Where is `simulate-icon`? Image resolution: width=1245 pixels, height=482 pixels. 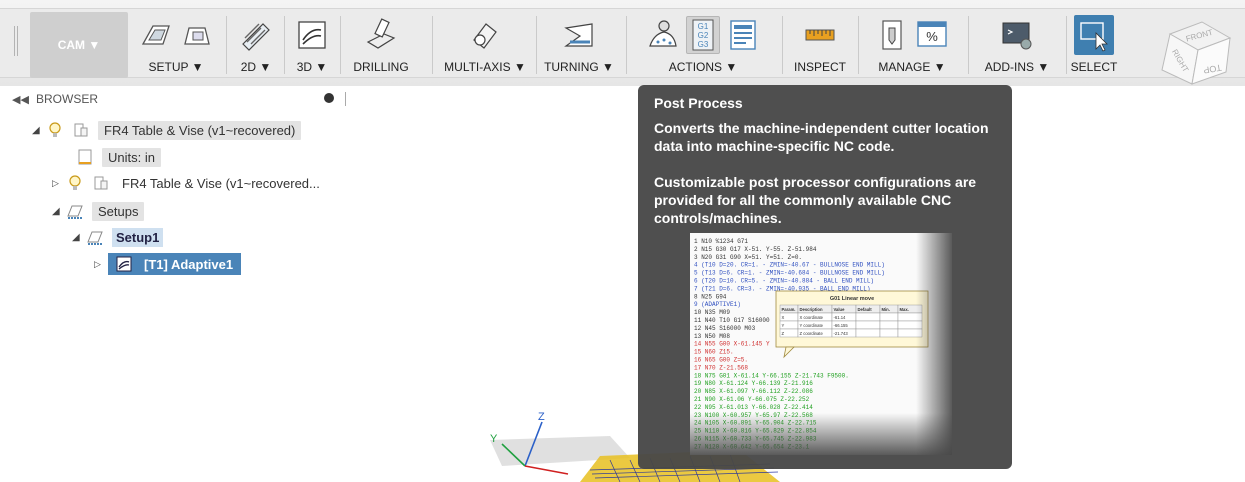 simulate-icon is located at coordinates (663, 33).